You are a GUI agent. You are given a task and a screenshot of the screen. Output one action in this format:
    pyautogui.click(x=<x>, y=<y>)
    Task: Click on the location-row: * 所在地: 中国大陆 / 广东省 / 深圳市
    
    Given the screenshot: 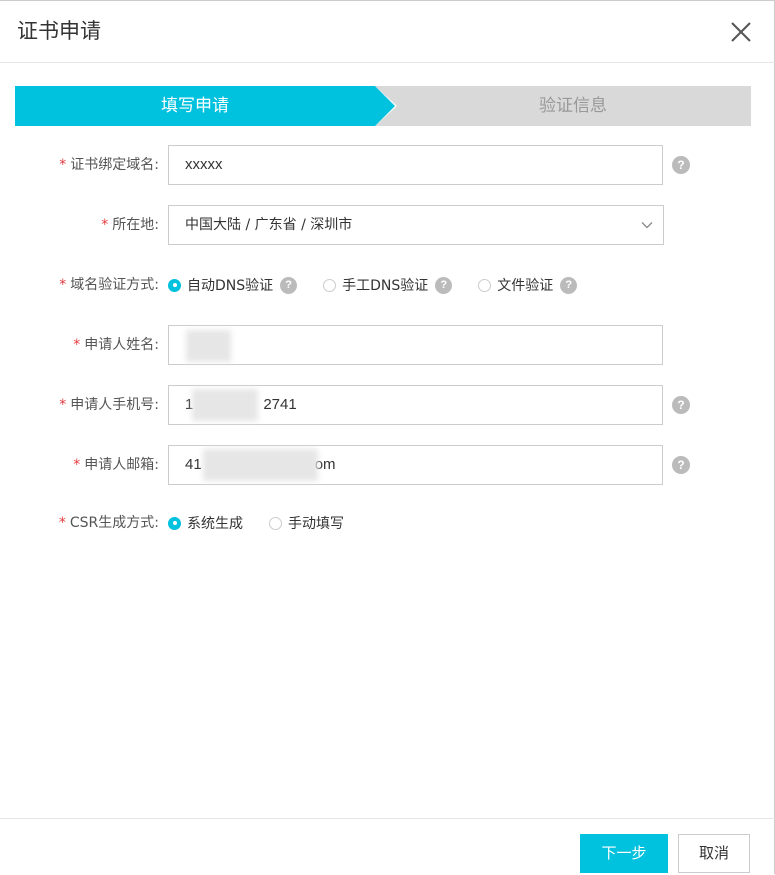 What is the action you would take?
    pyautogui.click(x=387, y=225)
    